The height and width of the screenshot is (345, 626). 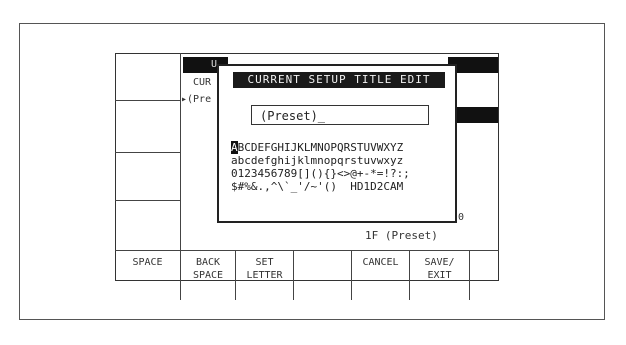 What do you see at coordinates (461, 217) in the screenshot?
I see `background-right-digit: 0` at bounding box center [461, 217].